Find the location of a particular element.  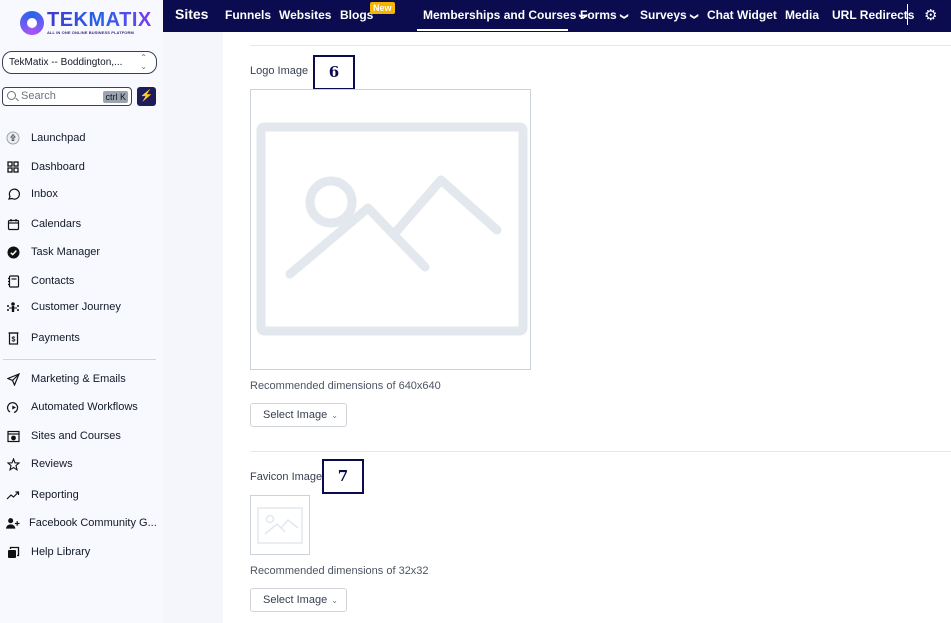

grid-icon is located at coordinates (13, 167).